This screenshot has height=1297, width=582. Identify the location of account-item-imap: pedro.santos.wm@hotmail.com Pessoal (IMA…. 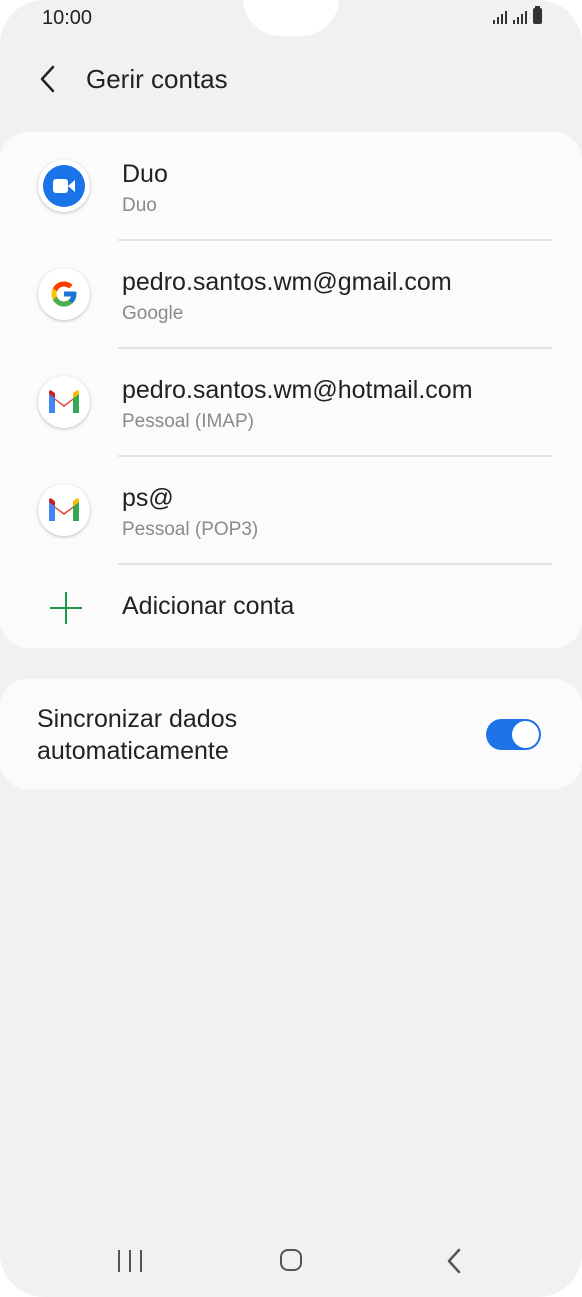
(291, 402).